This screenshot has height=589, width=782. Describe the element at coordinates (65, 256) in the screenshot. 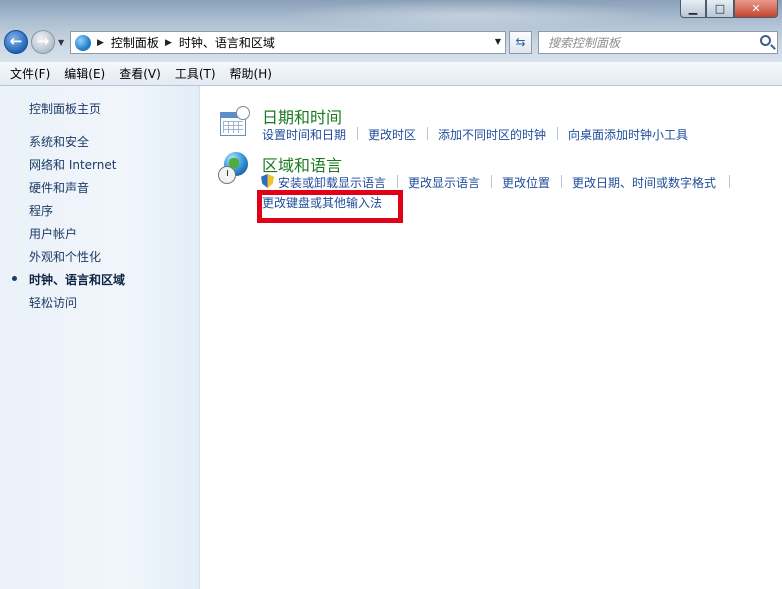

I see `sidebar-item-appearance: 外观和个性化` at that location.